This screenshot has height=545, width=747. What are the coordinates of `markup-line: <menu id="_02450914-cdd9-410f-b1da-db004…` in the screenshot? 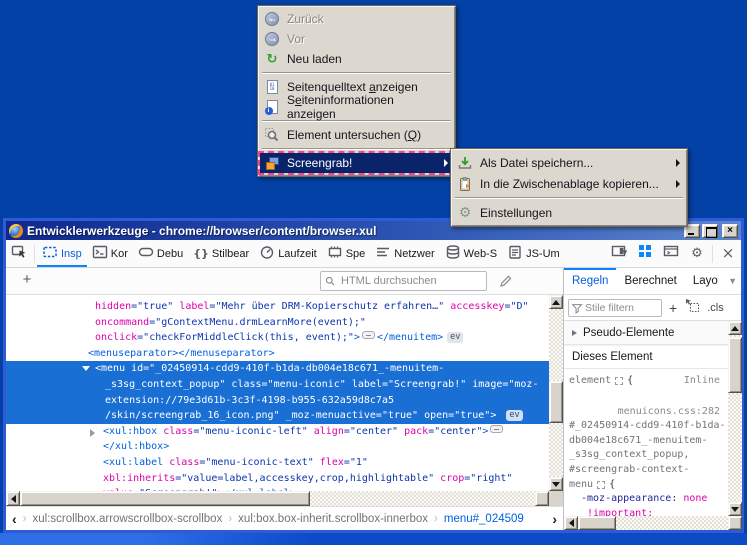 It's located at (277, 369).